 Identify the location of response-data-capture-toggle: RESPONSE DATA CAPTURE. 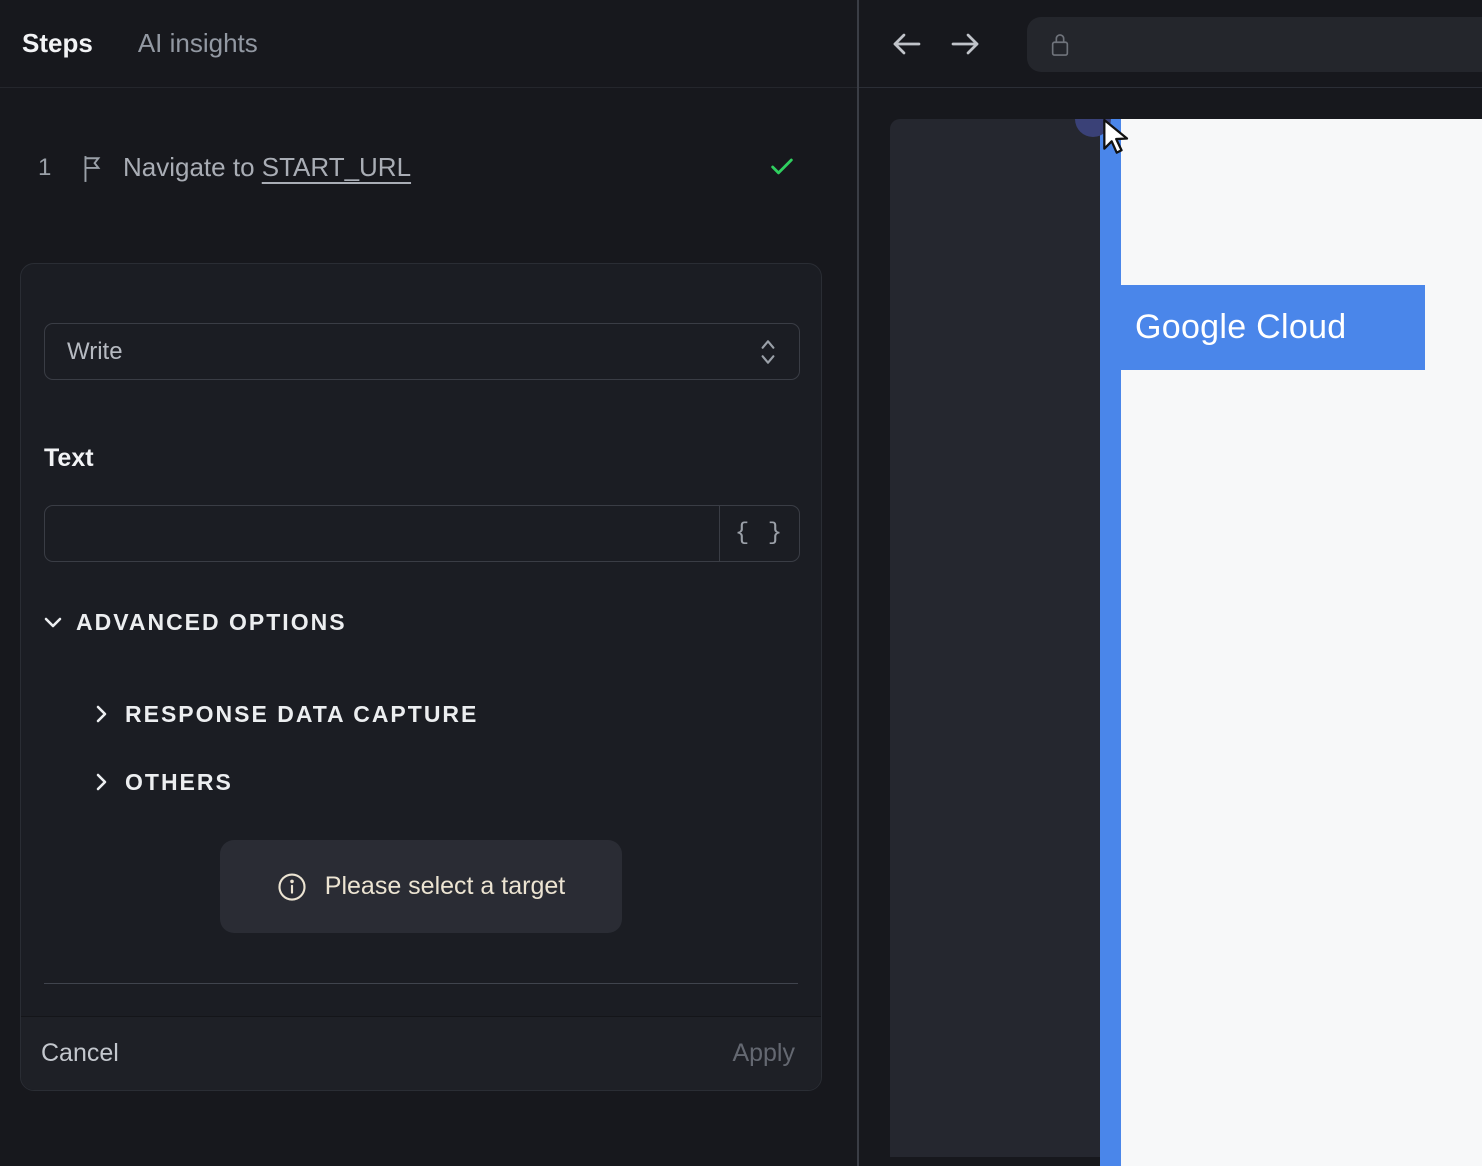
(283, 714).